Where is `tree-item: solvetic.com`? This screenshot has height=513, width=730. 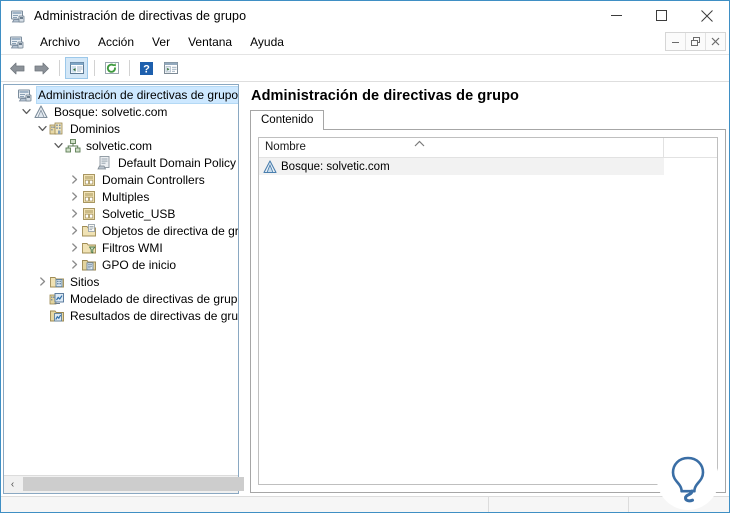
tree-item: solvetic.com is located at coordinates (121, 145).